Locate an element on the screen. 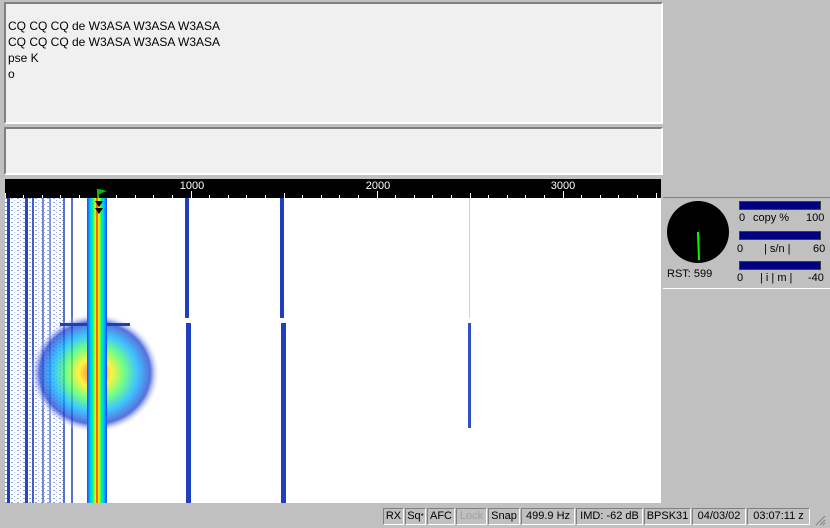 The image size is (830, 528). phase-needle-icon is located at coordinates (698, 246).